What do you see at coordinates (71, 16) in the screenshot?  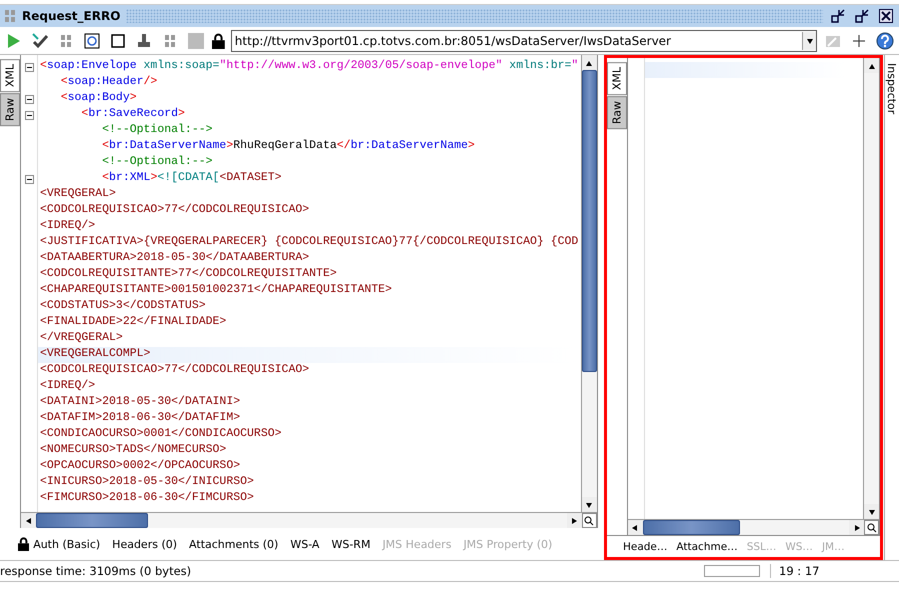 I see `window-title: Request_ERRO` at bounding box center [71, 16].